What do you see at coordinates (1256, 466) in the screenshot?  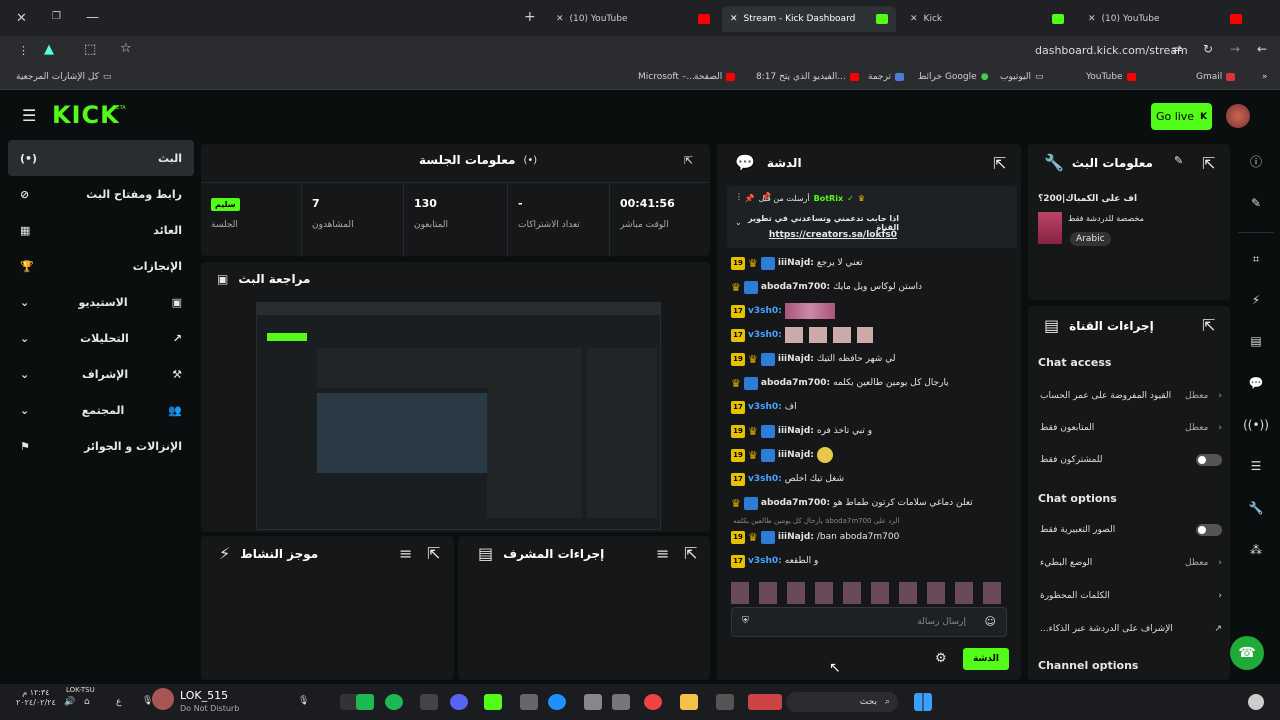 I see `layers-icon: ☰` at bounding box center [1256, 466].